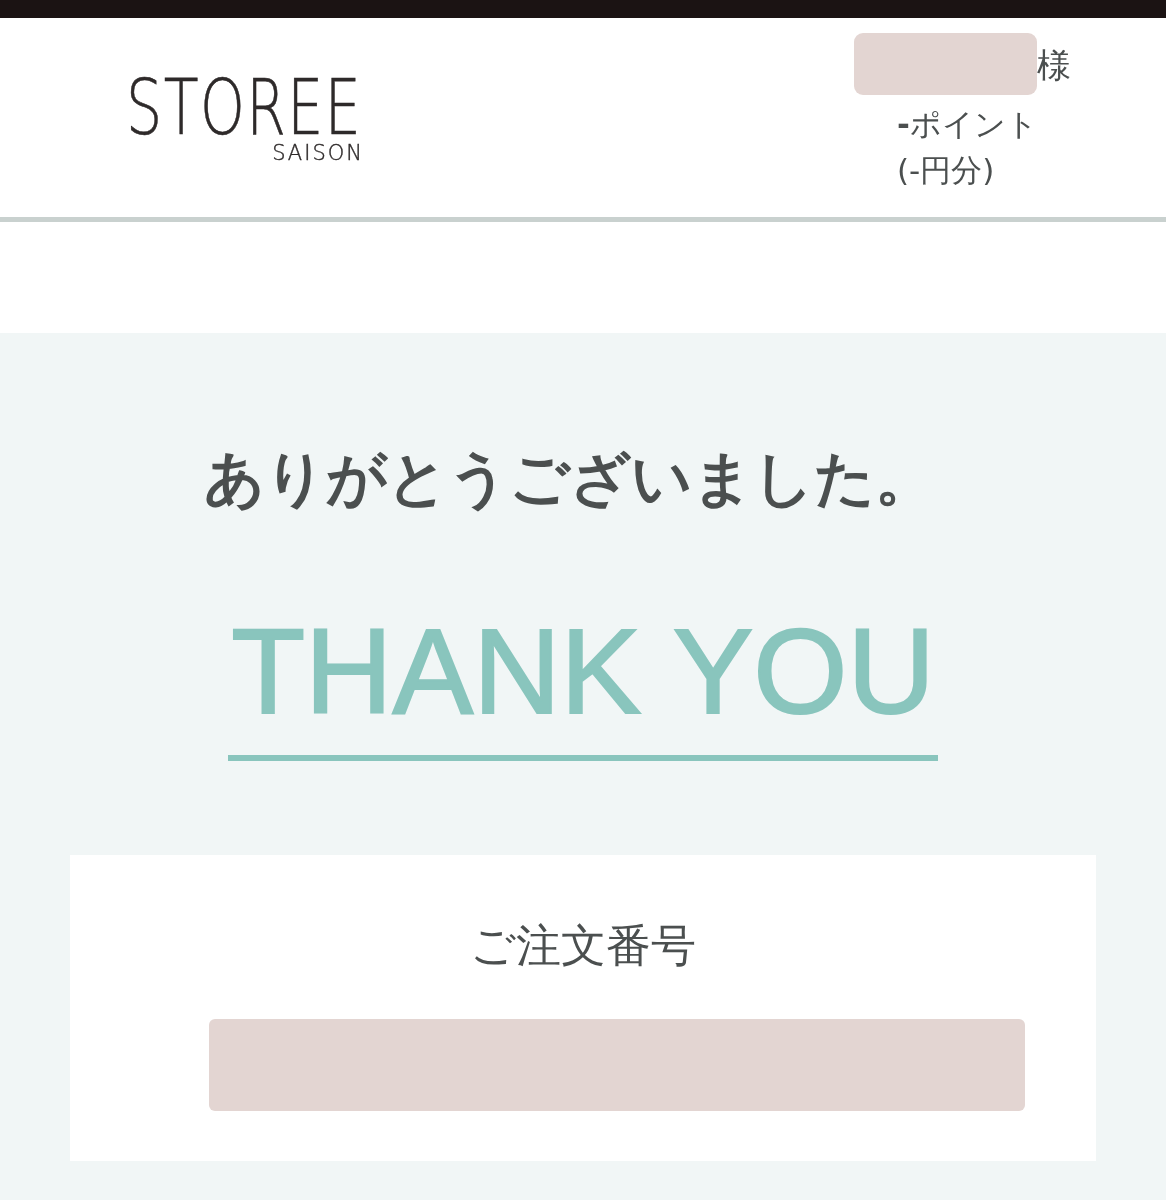  Describe the element at coordinates (1054, 65) in the screenshot. I see `honorific-text: 様` at that location.